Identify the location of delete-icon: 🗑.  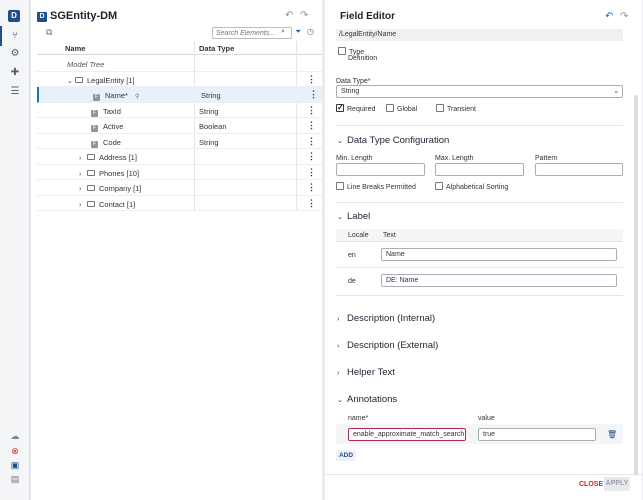
(612, 434).